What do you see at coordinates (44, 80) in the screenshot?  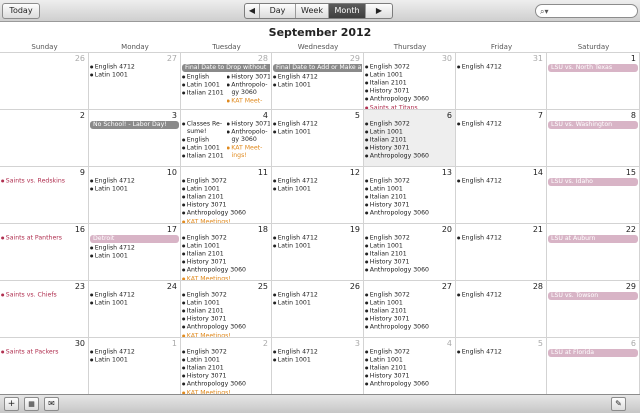 I see `day-cell: 26` at bounding box center [44, 80].